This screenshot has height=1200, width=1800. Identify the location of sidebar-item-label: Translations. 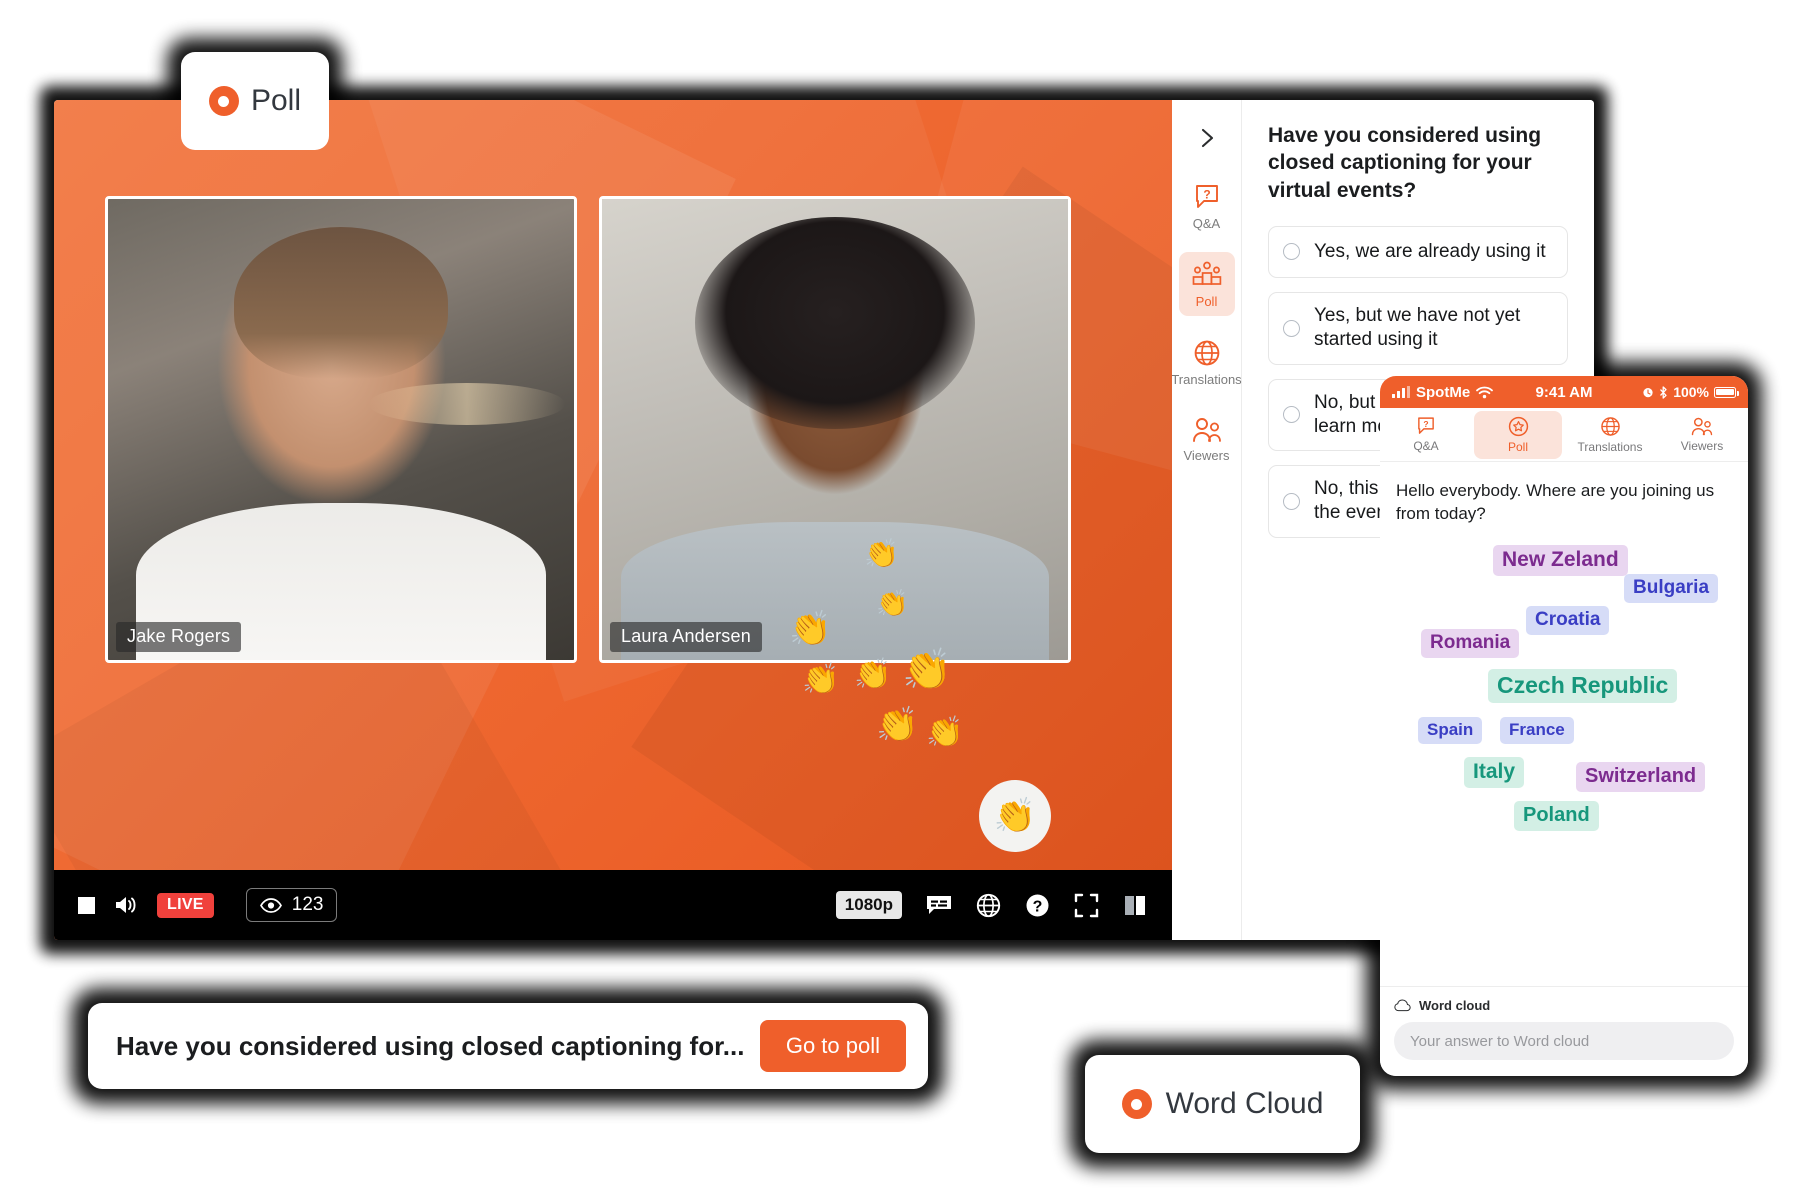
(1206, 379).